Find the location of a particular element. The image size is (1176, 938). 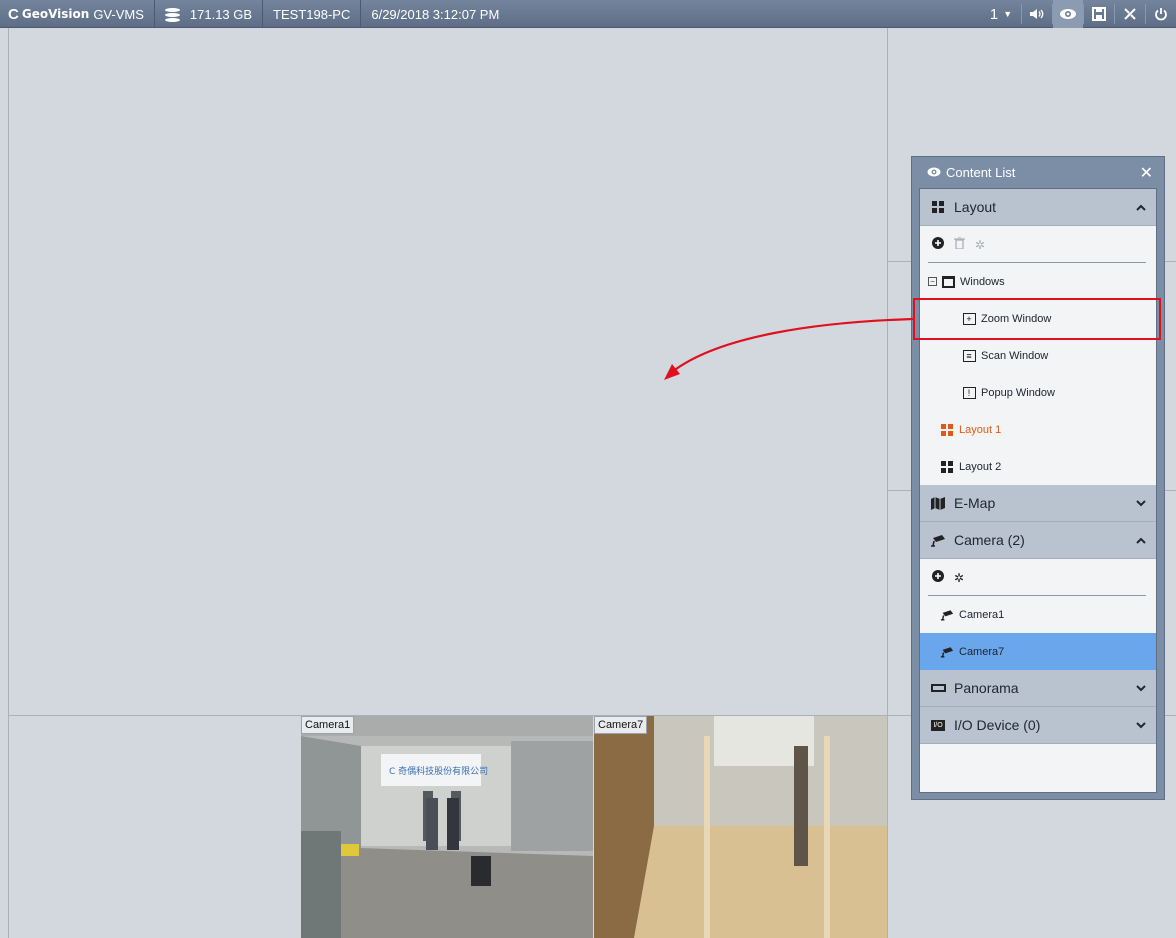

brand-name: GeoVision is located at coordinates (55, 14).